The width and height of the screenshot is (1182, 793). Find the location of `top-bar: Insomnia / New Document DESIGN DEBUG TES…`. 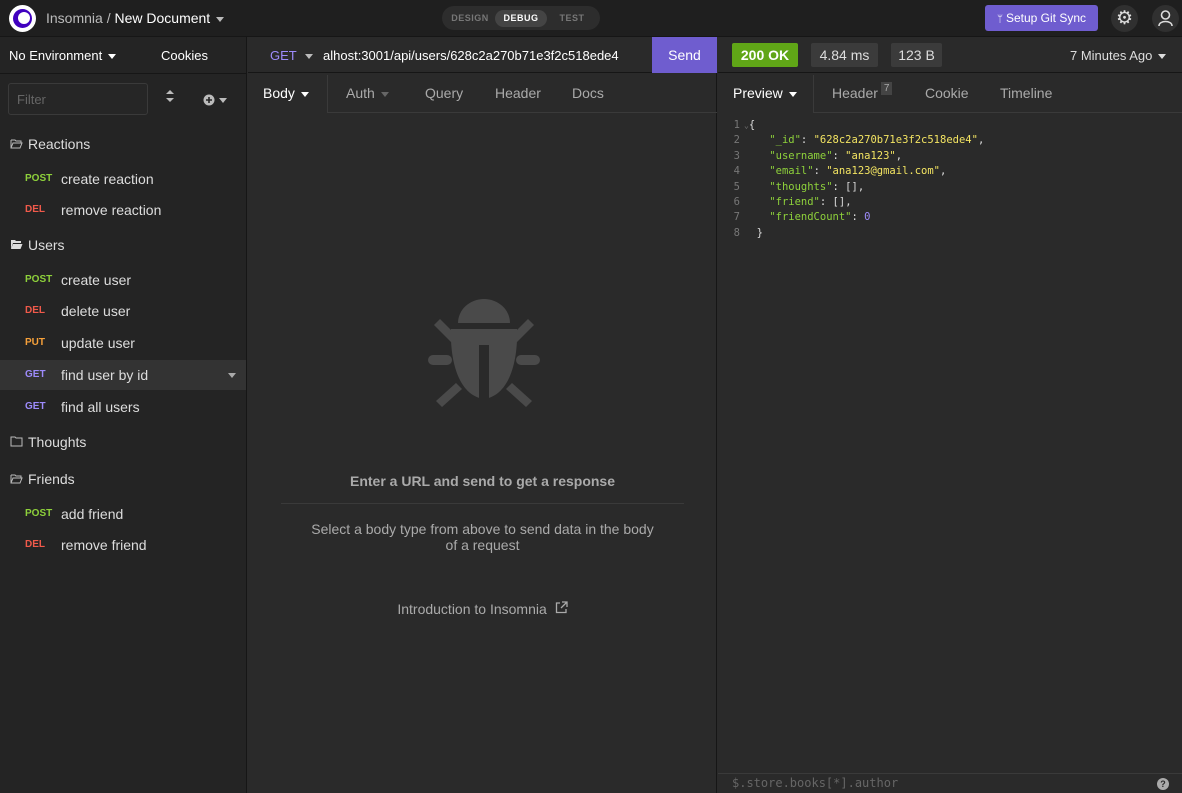

top-bar: Insomnia / New Document DESIGN DEBUG TES… is located at coordinates (591, 18).